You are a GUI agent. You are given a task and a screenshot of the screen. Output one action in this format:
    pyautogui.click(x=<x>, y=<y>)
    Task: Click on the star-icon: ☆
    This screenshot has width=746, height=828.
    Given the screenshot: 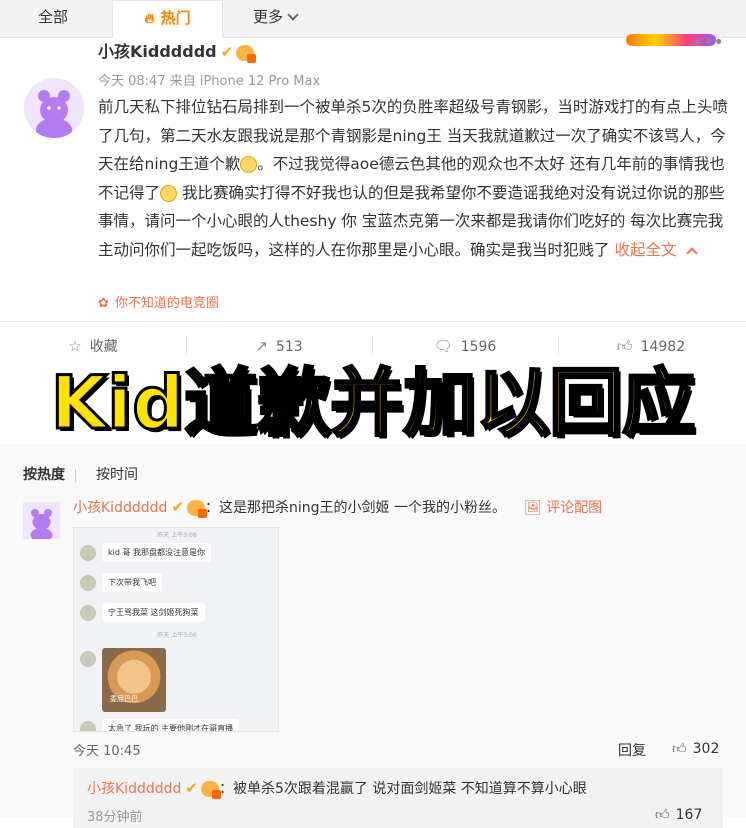 What is the action you would take?
    pyautogui.click(x=75, y=346)
    